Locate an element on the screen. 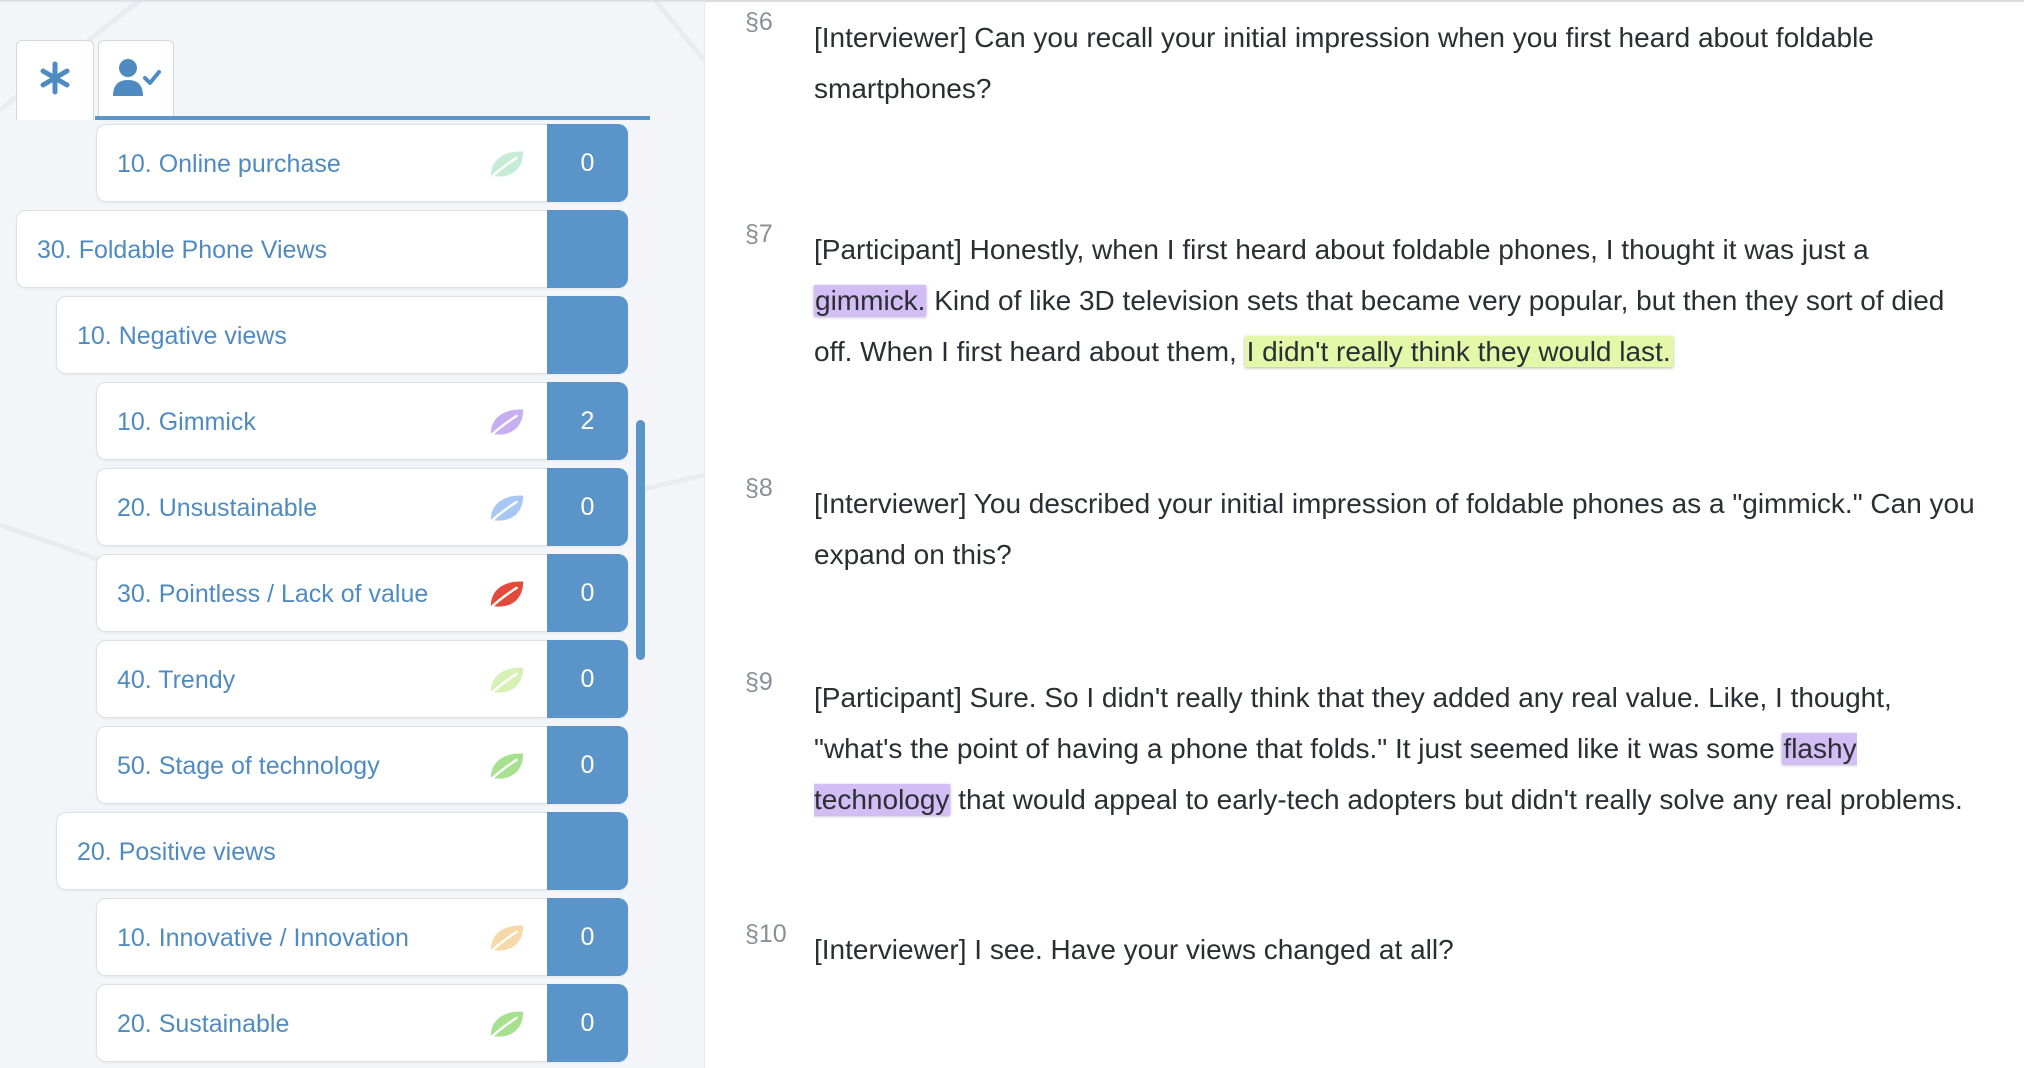  scrollbar is located at coordinates (640, 540).